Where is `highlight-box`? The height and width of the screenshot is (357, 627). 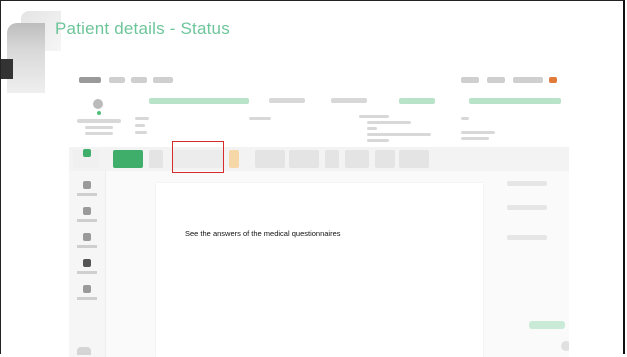
highlight-box is located at coordinates (198, 157).